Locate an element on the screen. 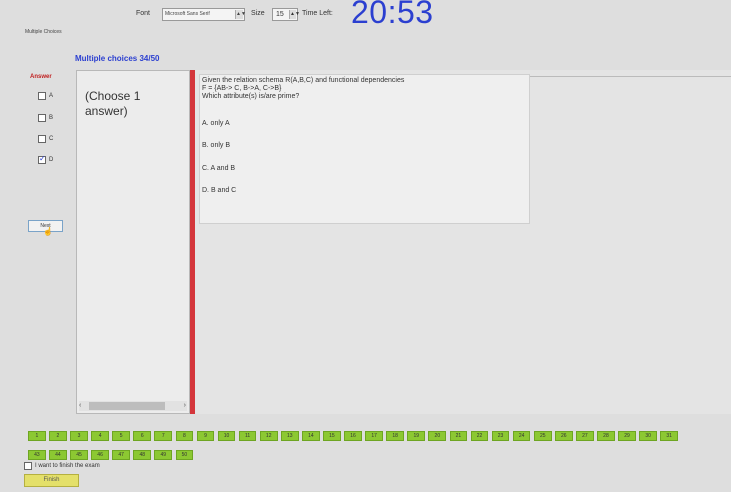 Image resolution: width=731 pixels, height=492 pixels. question-nav-button: 4 is located at coordinates (100, 436).